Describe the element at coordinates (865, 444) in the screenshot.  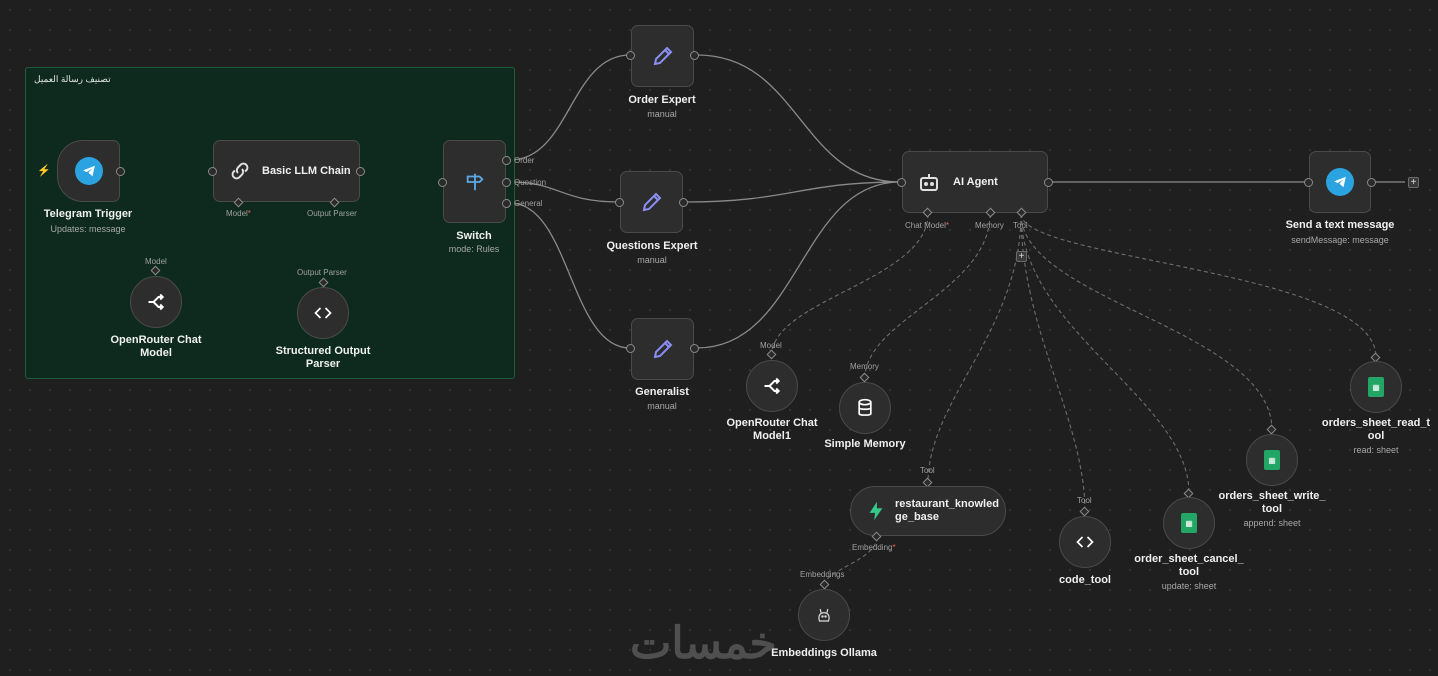
I see `node-label: Simple Memory` at that location.